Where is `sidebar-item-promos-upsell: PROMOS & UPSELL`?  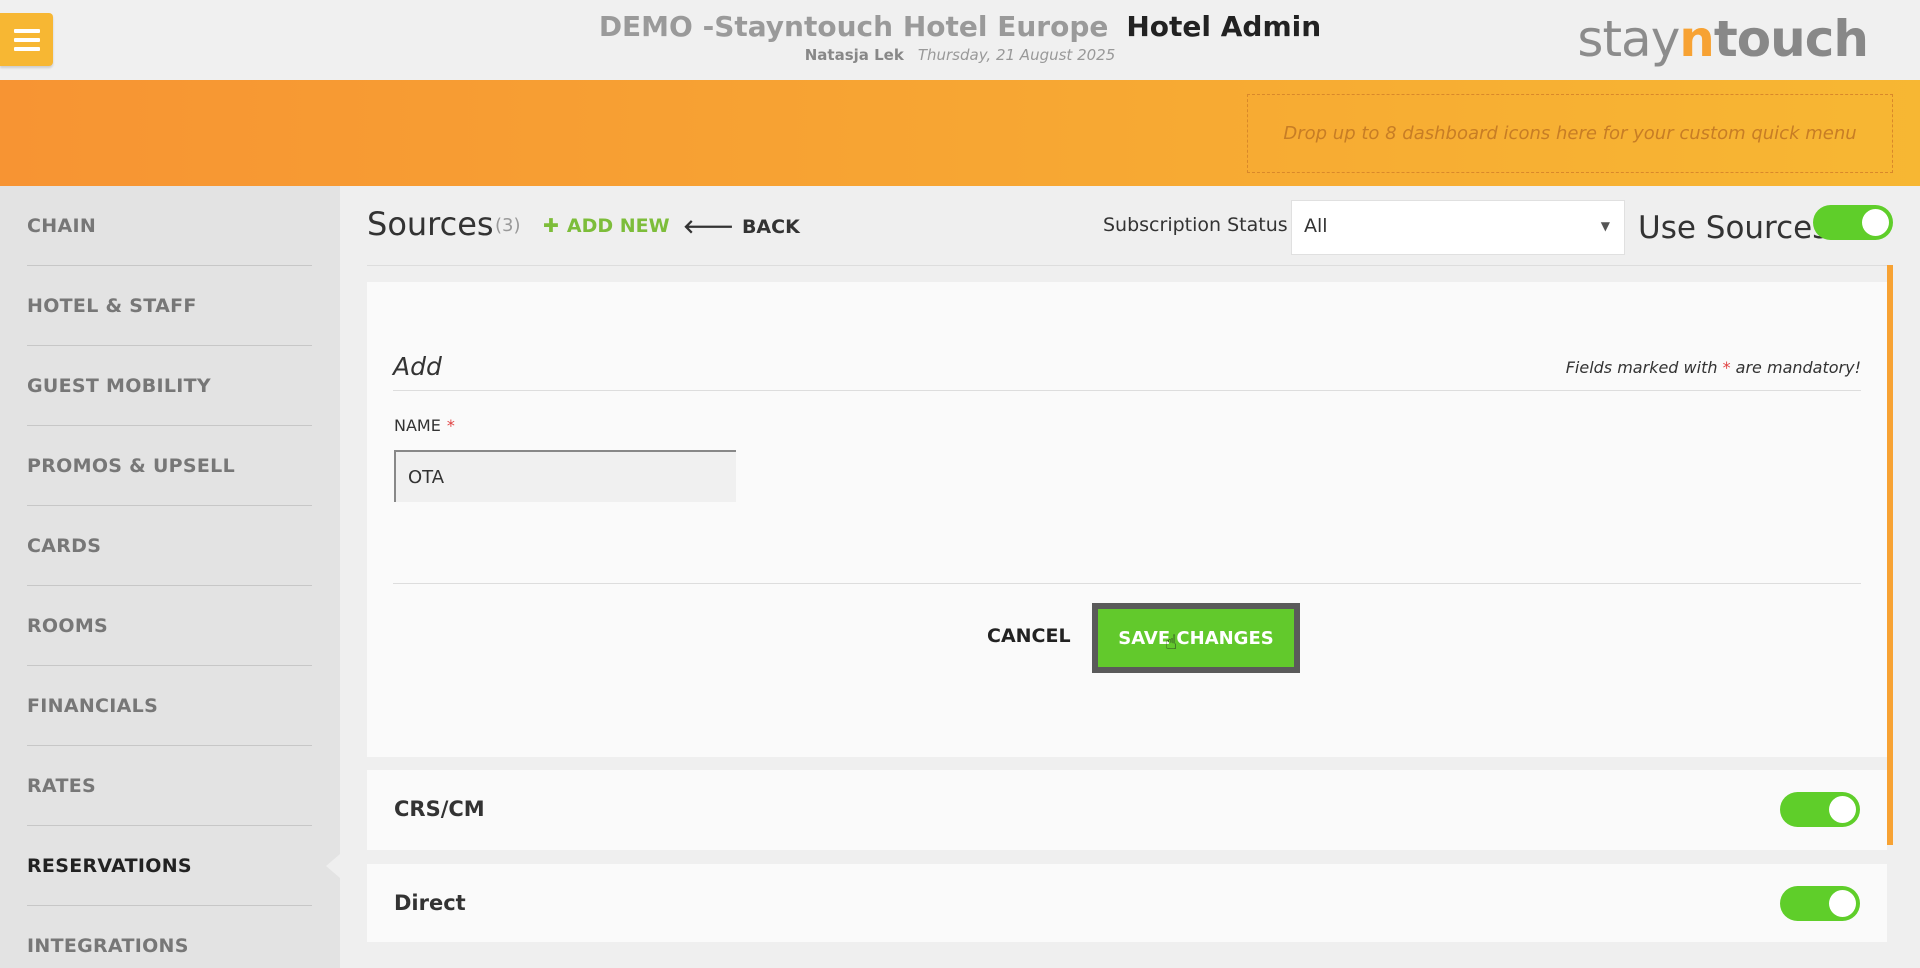
sidebar-item-promos-upsell: PROMOS & UPSELL is located at coordinates (169, 466).